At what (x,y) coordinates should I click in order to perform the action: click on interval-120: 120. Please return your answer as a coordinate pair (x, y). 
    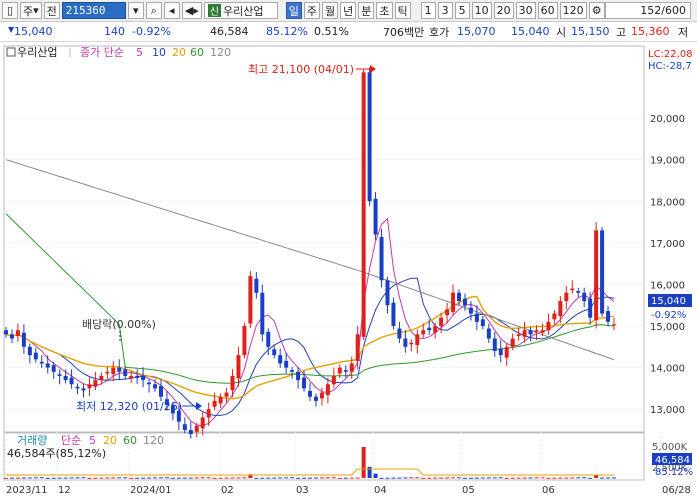
    Looking at the image, I should click on (573, 10).